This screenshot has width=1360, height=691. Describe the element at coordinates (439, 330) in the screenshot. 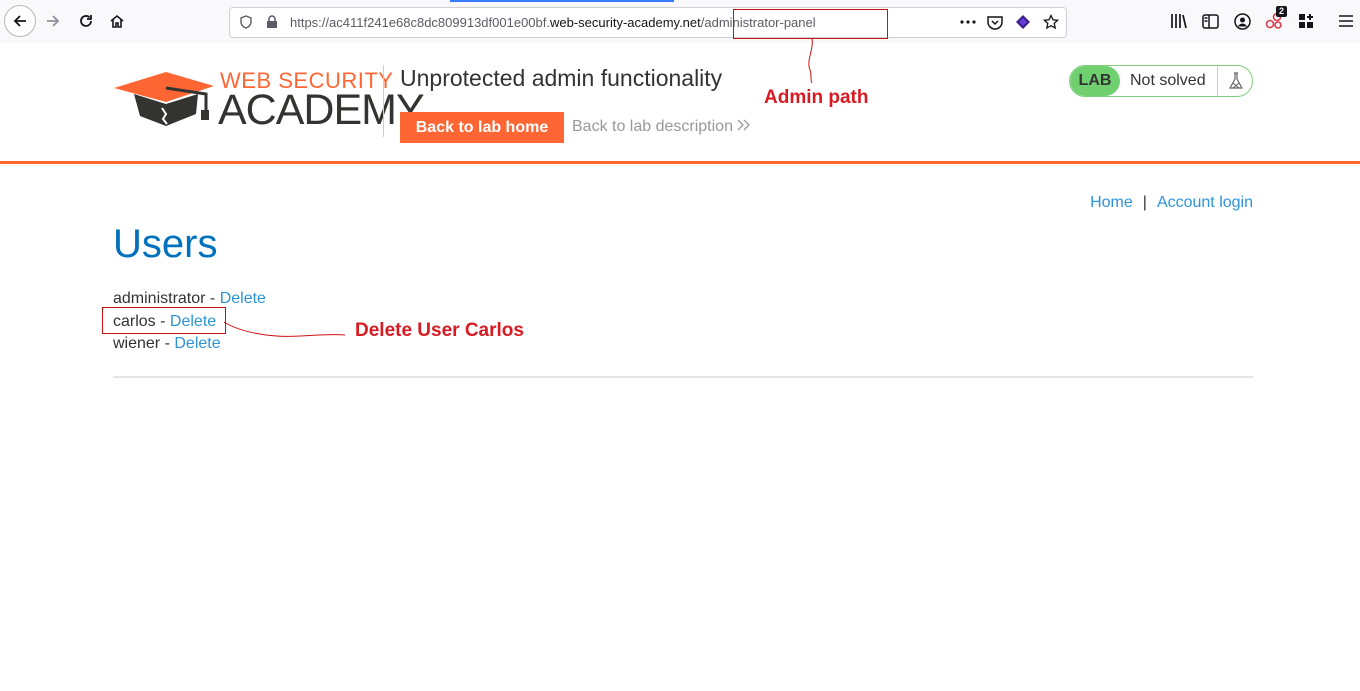

I see `delete-carlos-annotation: Delete User Carlos` at that location.